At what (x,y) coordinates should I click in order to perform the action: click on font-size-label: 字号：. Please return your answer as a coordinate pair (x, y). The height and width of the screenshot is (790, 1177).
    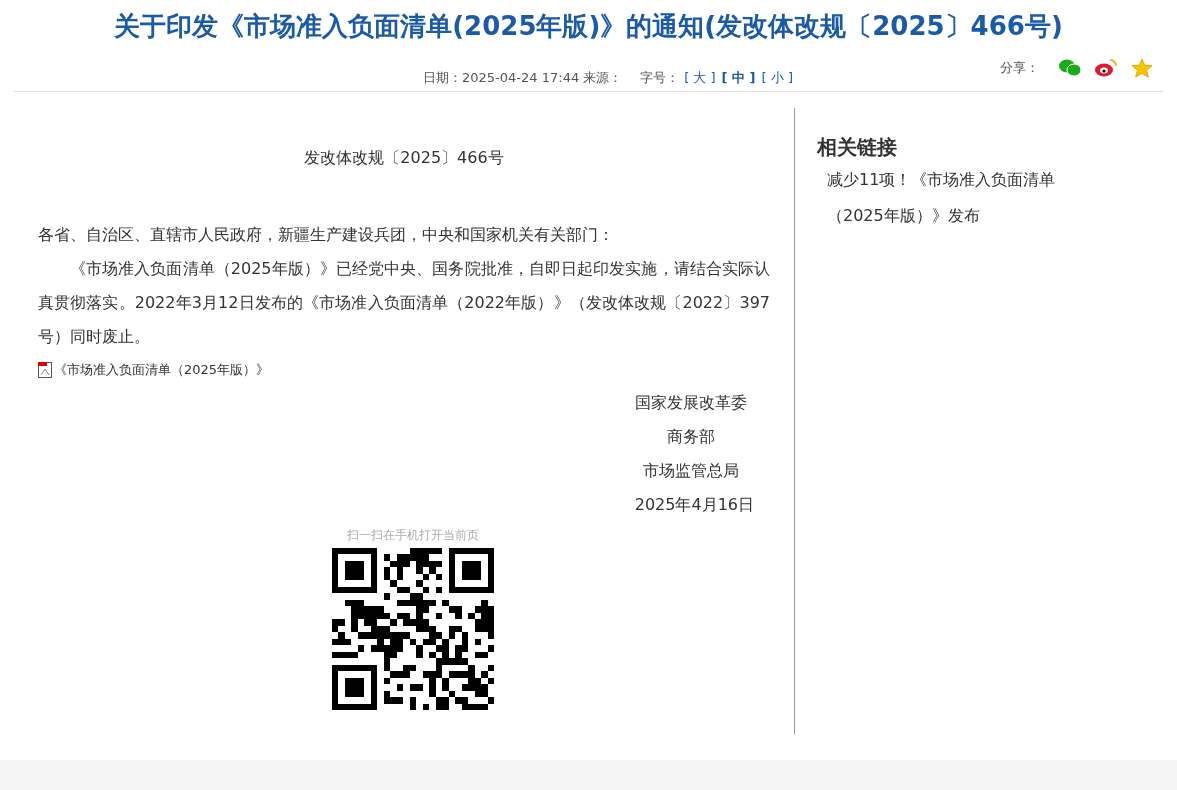
    Looking at the image, I should click on (660, 77).